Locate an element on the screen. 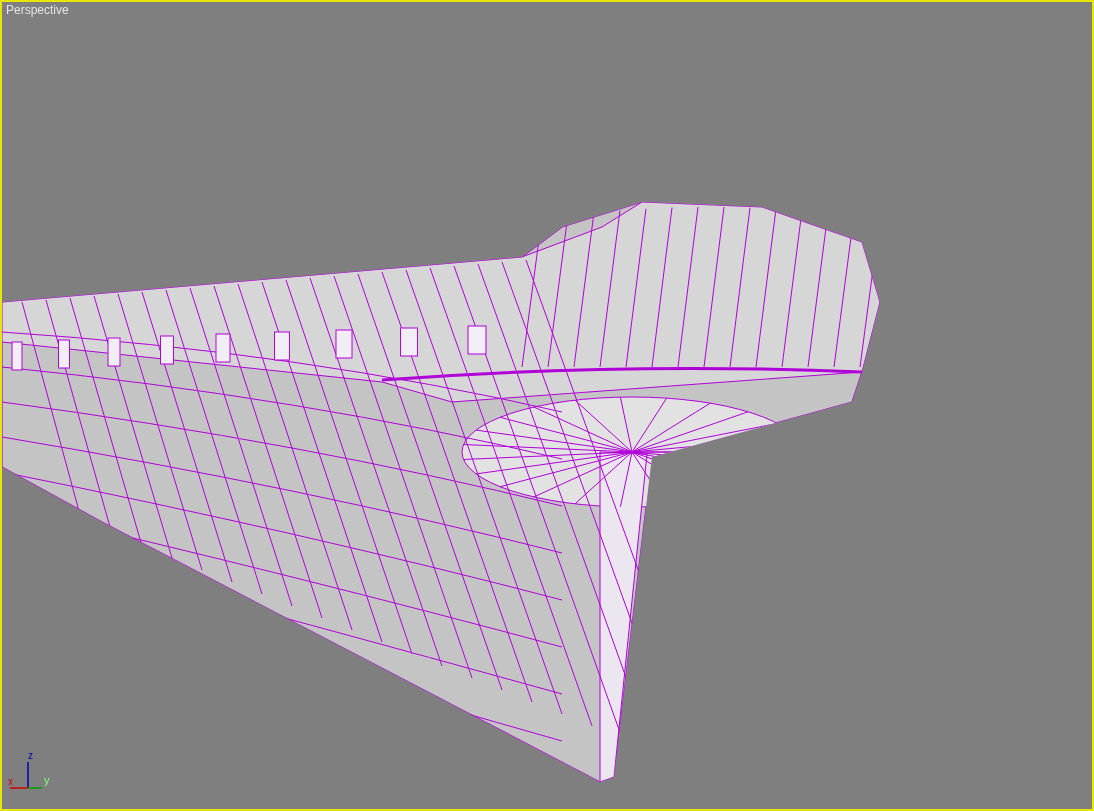 The width and height of the screenshot is (1094, 811). axis-label: y is located at coordinates (47, 780).